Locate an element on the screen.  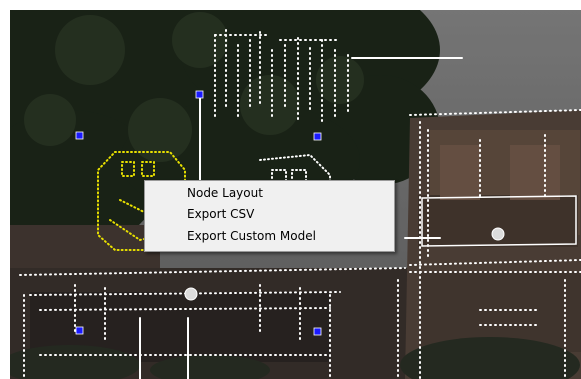
menu-item-export-csv: Export CSV is located at coordinates (269, 214).